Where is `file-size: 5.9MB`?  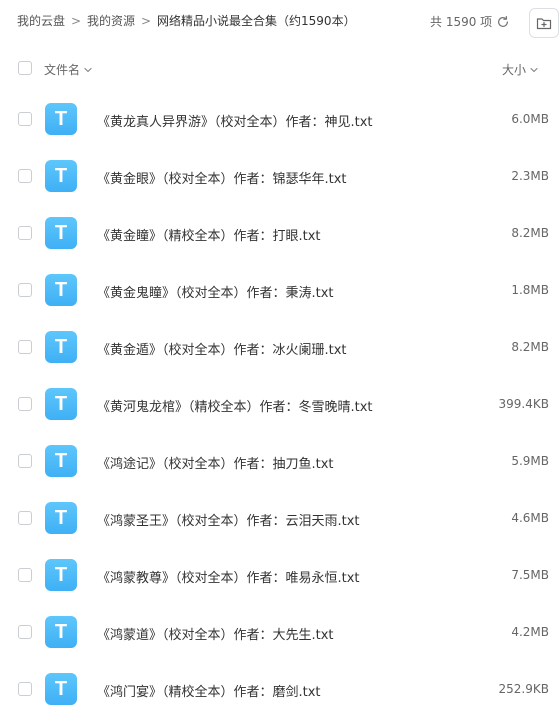
file-size: 5.9MB is located at coordinates (530, 461).